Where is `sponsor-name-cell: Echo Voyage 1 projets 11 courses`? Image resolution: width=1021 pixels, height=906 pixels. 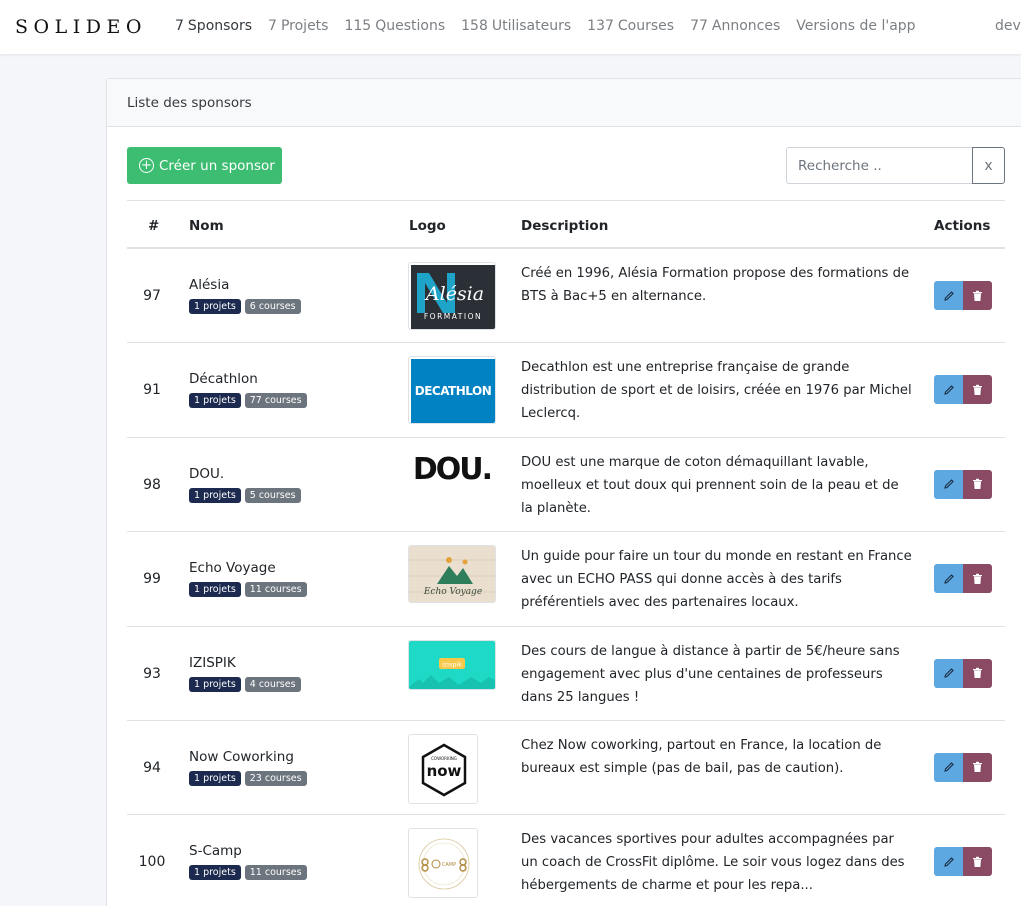 sponsor-name-cell: Echo Voyage 1 projets 11 courses is located at coordinates (250, 579).